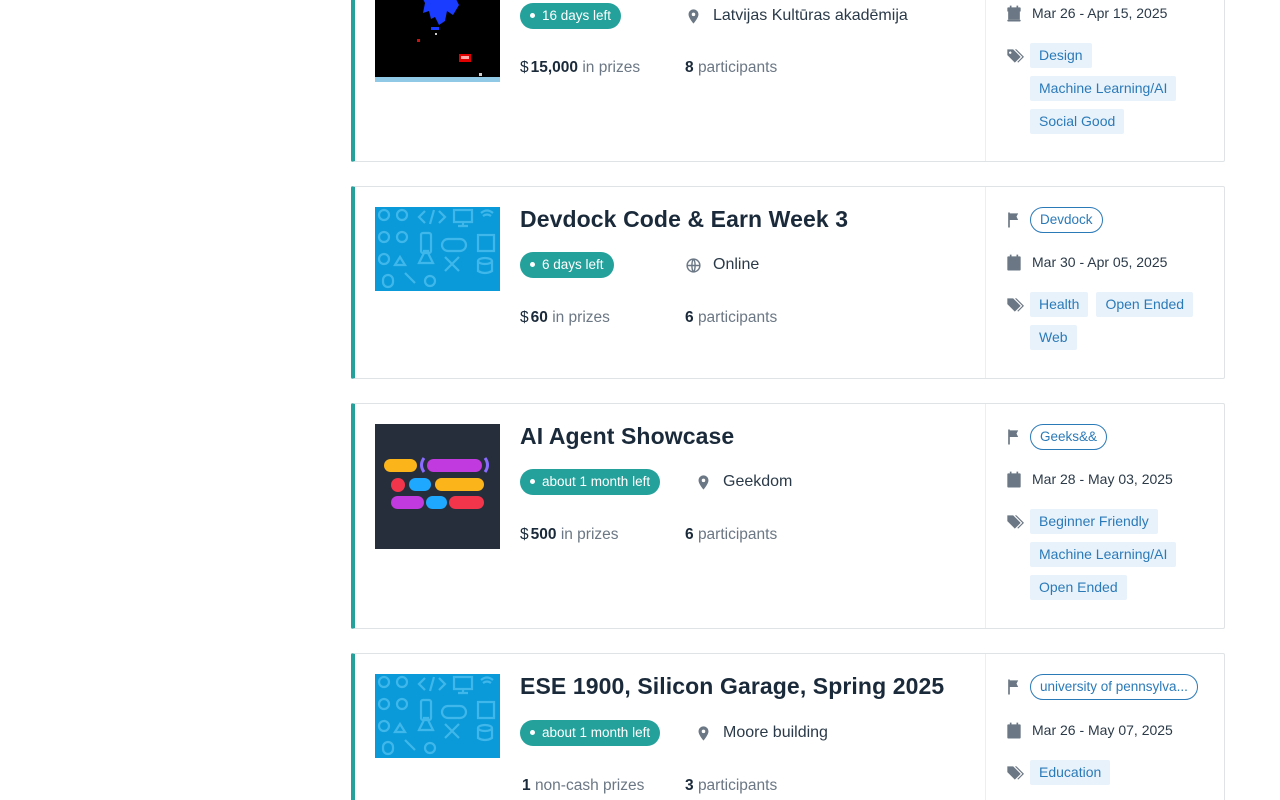 The image size is (1280, 800). I want to click on participants-count: 8 participants, so click(731, 68).